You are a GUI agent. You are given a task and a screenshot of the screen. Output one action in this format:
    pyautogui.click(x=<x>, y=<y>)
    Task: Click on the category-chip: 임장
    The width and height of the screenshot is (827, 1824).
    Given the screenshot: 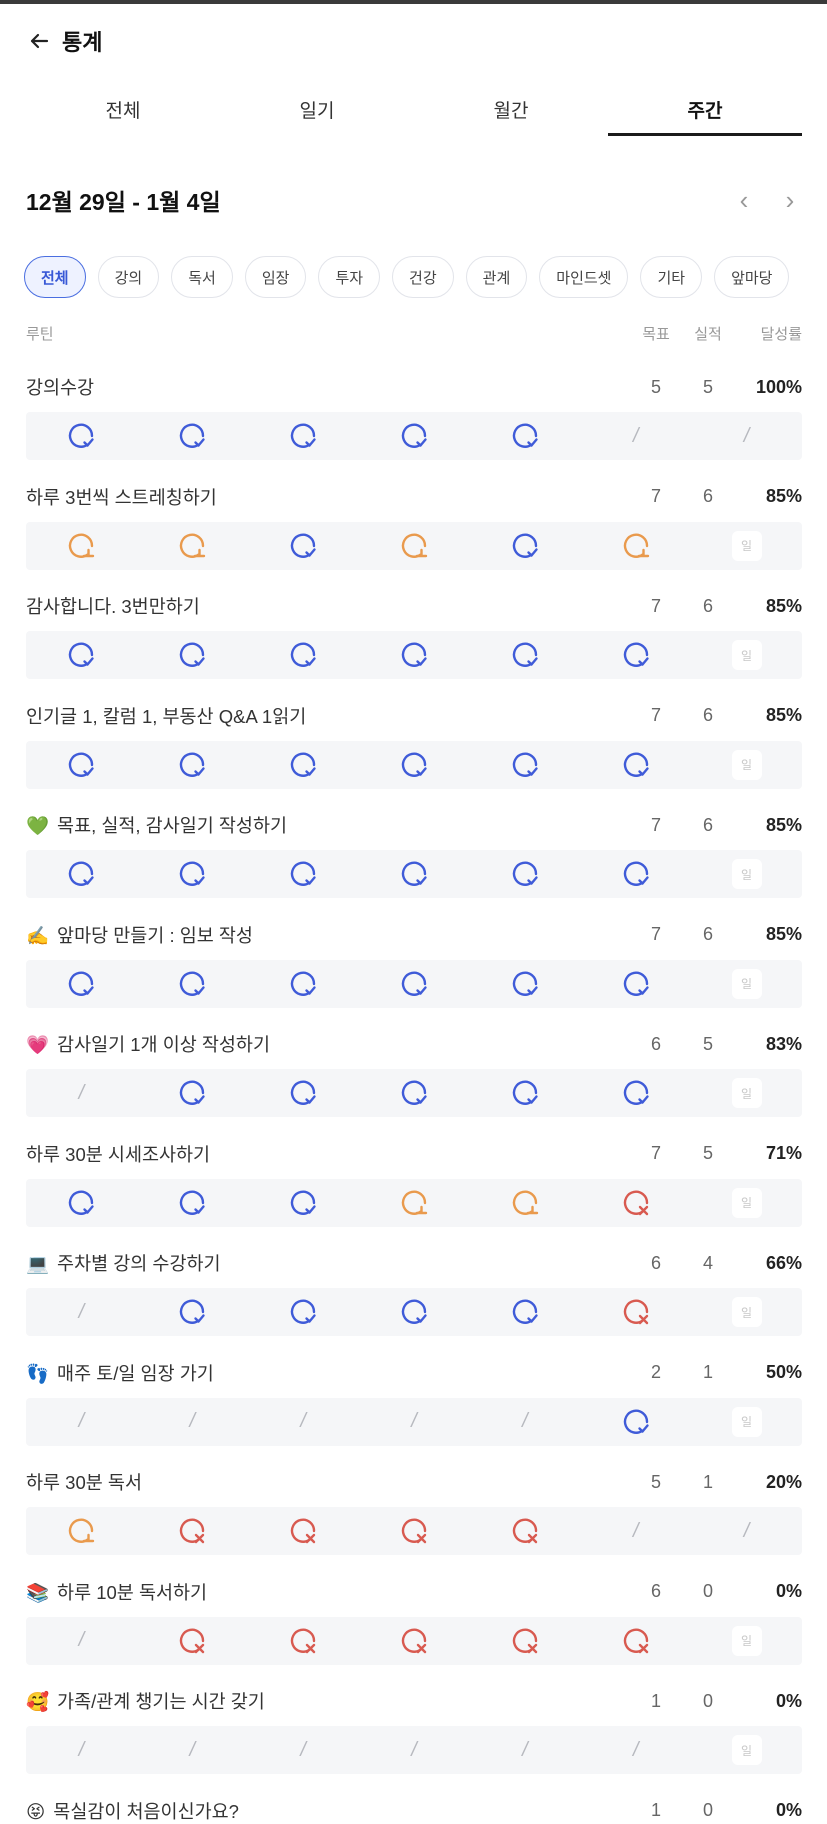 What is the action you would take?
    pyautogui.click(x=275, y=277)
    